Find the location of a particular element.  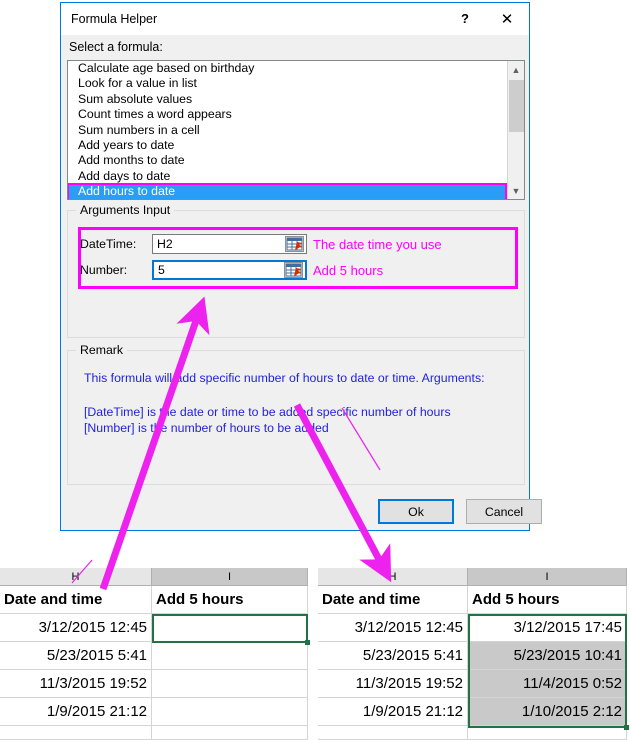

arguments-group-title: Arguments Input is located at coordinates (125, 210).